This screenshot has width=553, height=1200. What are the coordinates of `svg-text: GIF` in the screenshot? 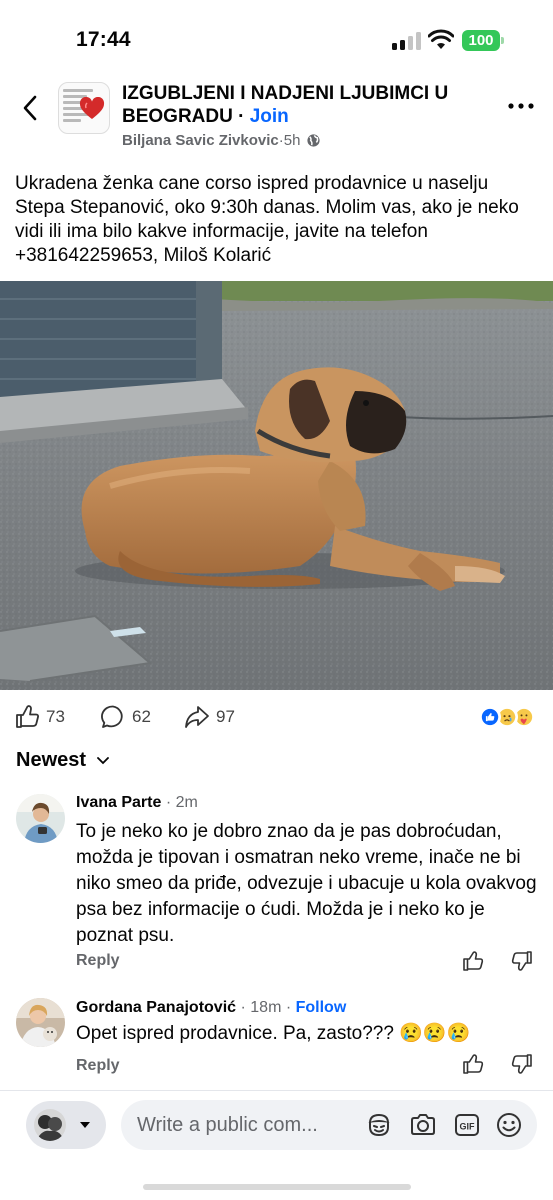 It's located at (468, 1127).